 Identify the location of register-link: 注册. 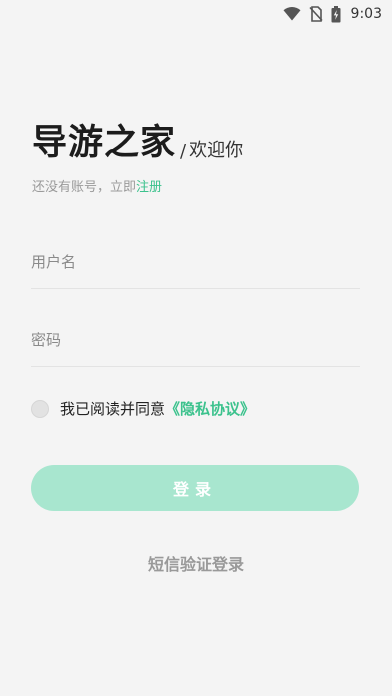
(149, 187).